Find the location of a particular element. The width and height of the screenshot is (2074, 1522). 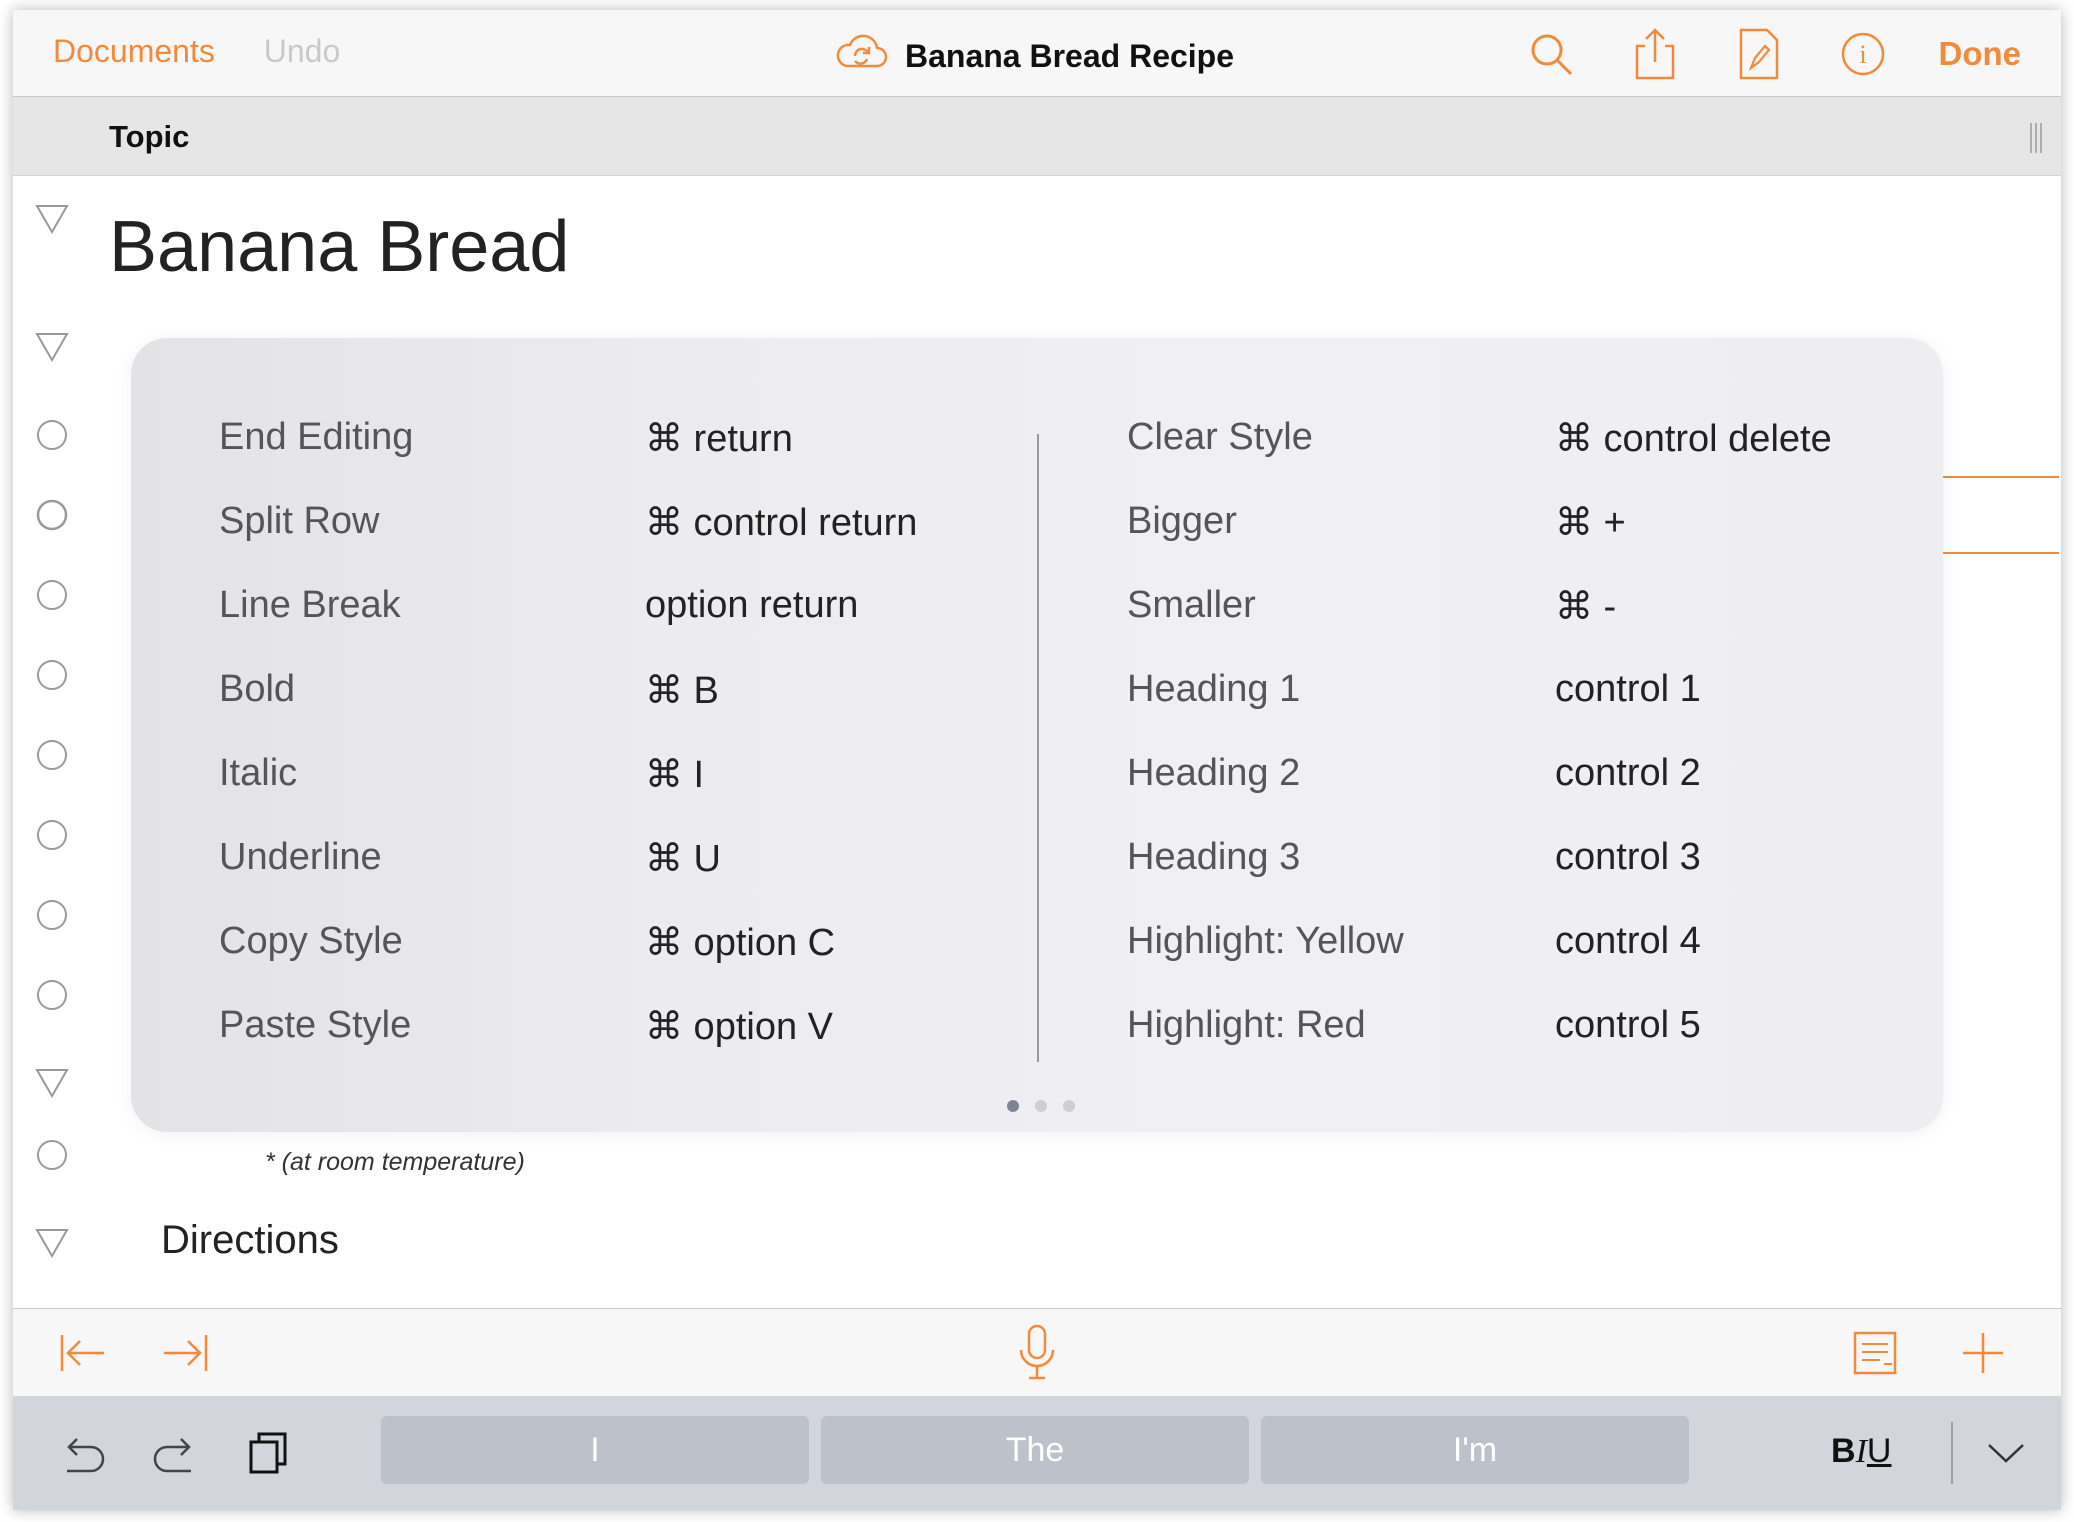

shortcut-label: Smaller is located at coordinates (1191, 605).